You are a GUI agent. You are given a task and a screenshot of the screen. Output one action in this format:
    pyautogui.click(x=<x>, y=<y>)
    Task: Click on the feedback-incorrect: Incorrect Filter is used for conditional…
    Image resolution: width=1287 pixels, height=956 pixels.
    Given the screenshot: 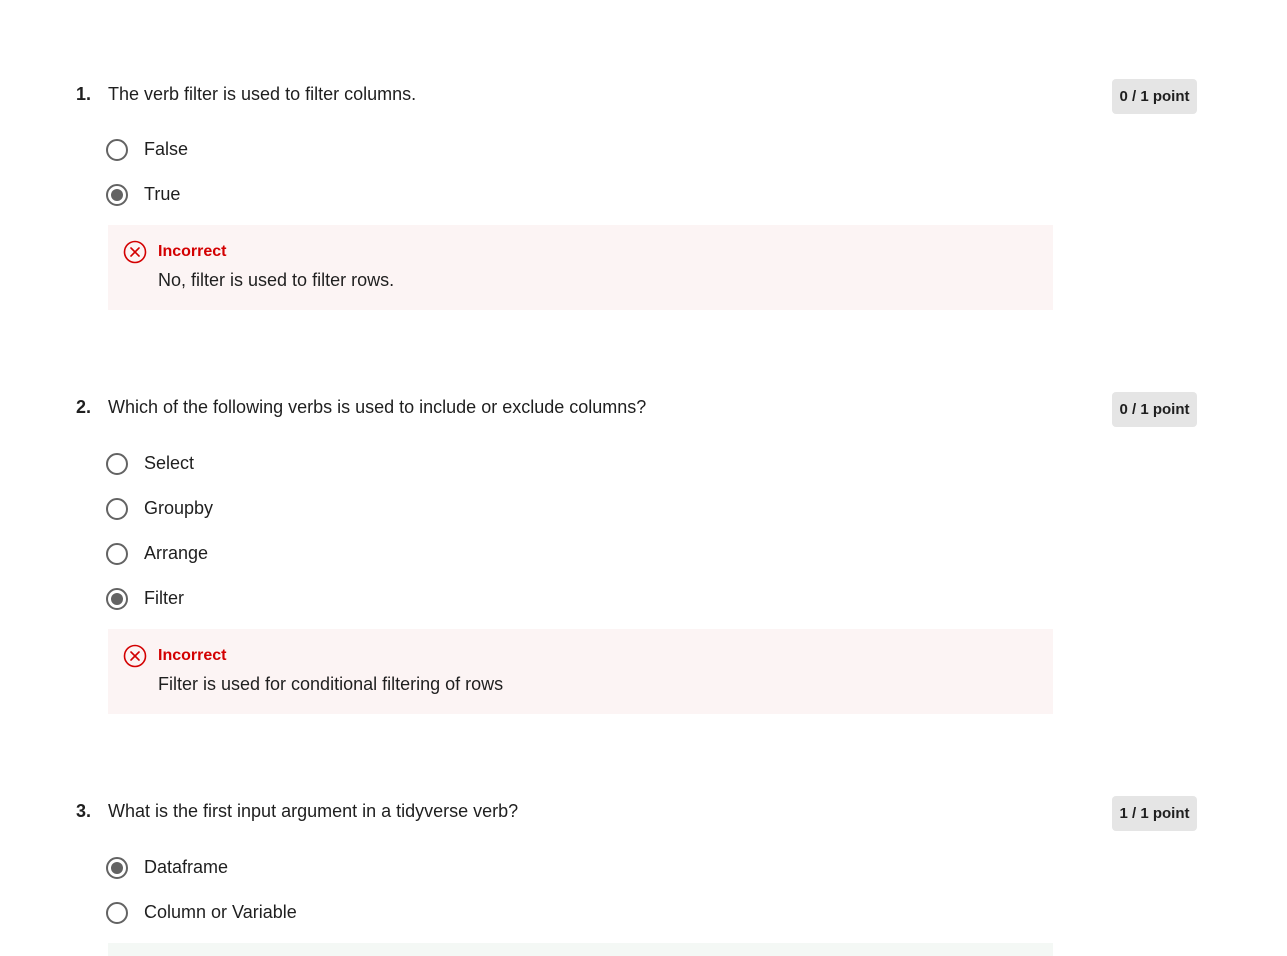 What is the action you would take?
    pyautogui.click(x=580, y=671)
    